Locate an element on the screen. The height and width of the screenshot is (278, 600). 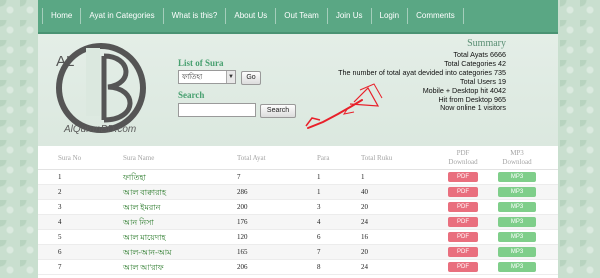
go-button: Go is located at coordinates (251, 78).